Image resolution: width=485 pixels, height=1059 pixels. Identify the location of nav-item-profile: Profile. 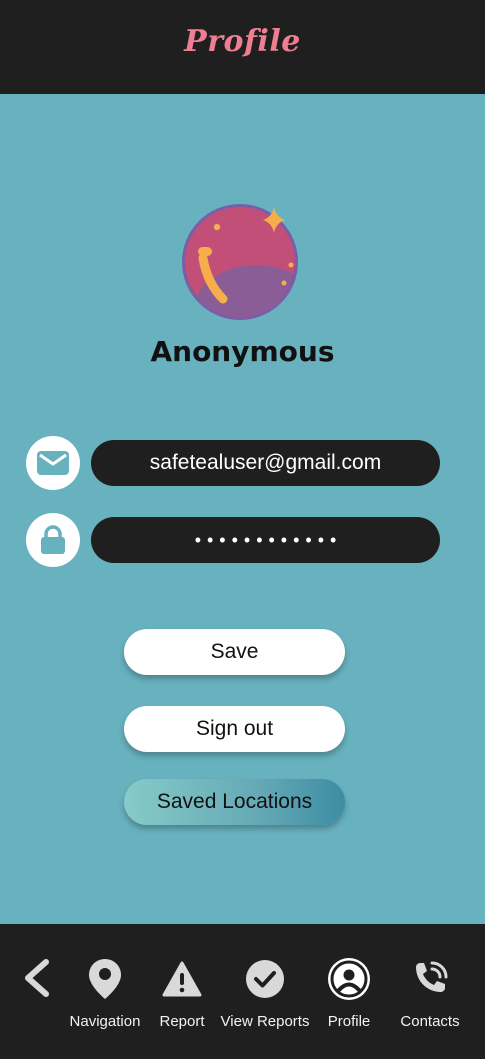
(349, 992).